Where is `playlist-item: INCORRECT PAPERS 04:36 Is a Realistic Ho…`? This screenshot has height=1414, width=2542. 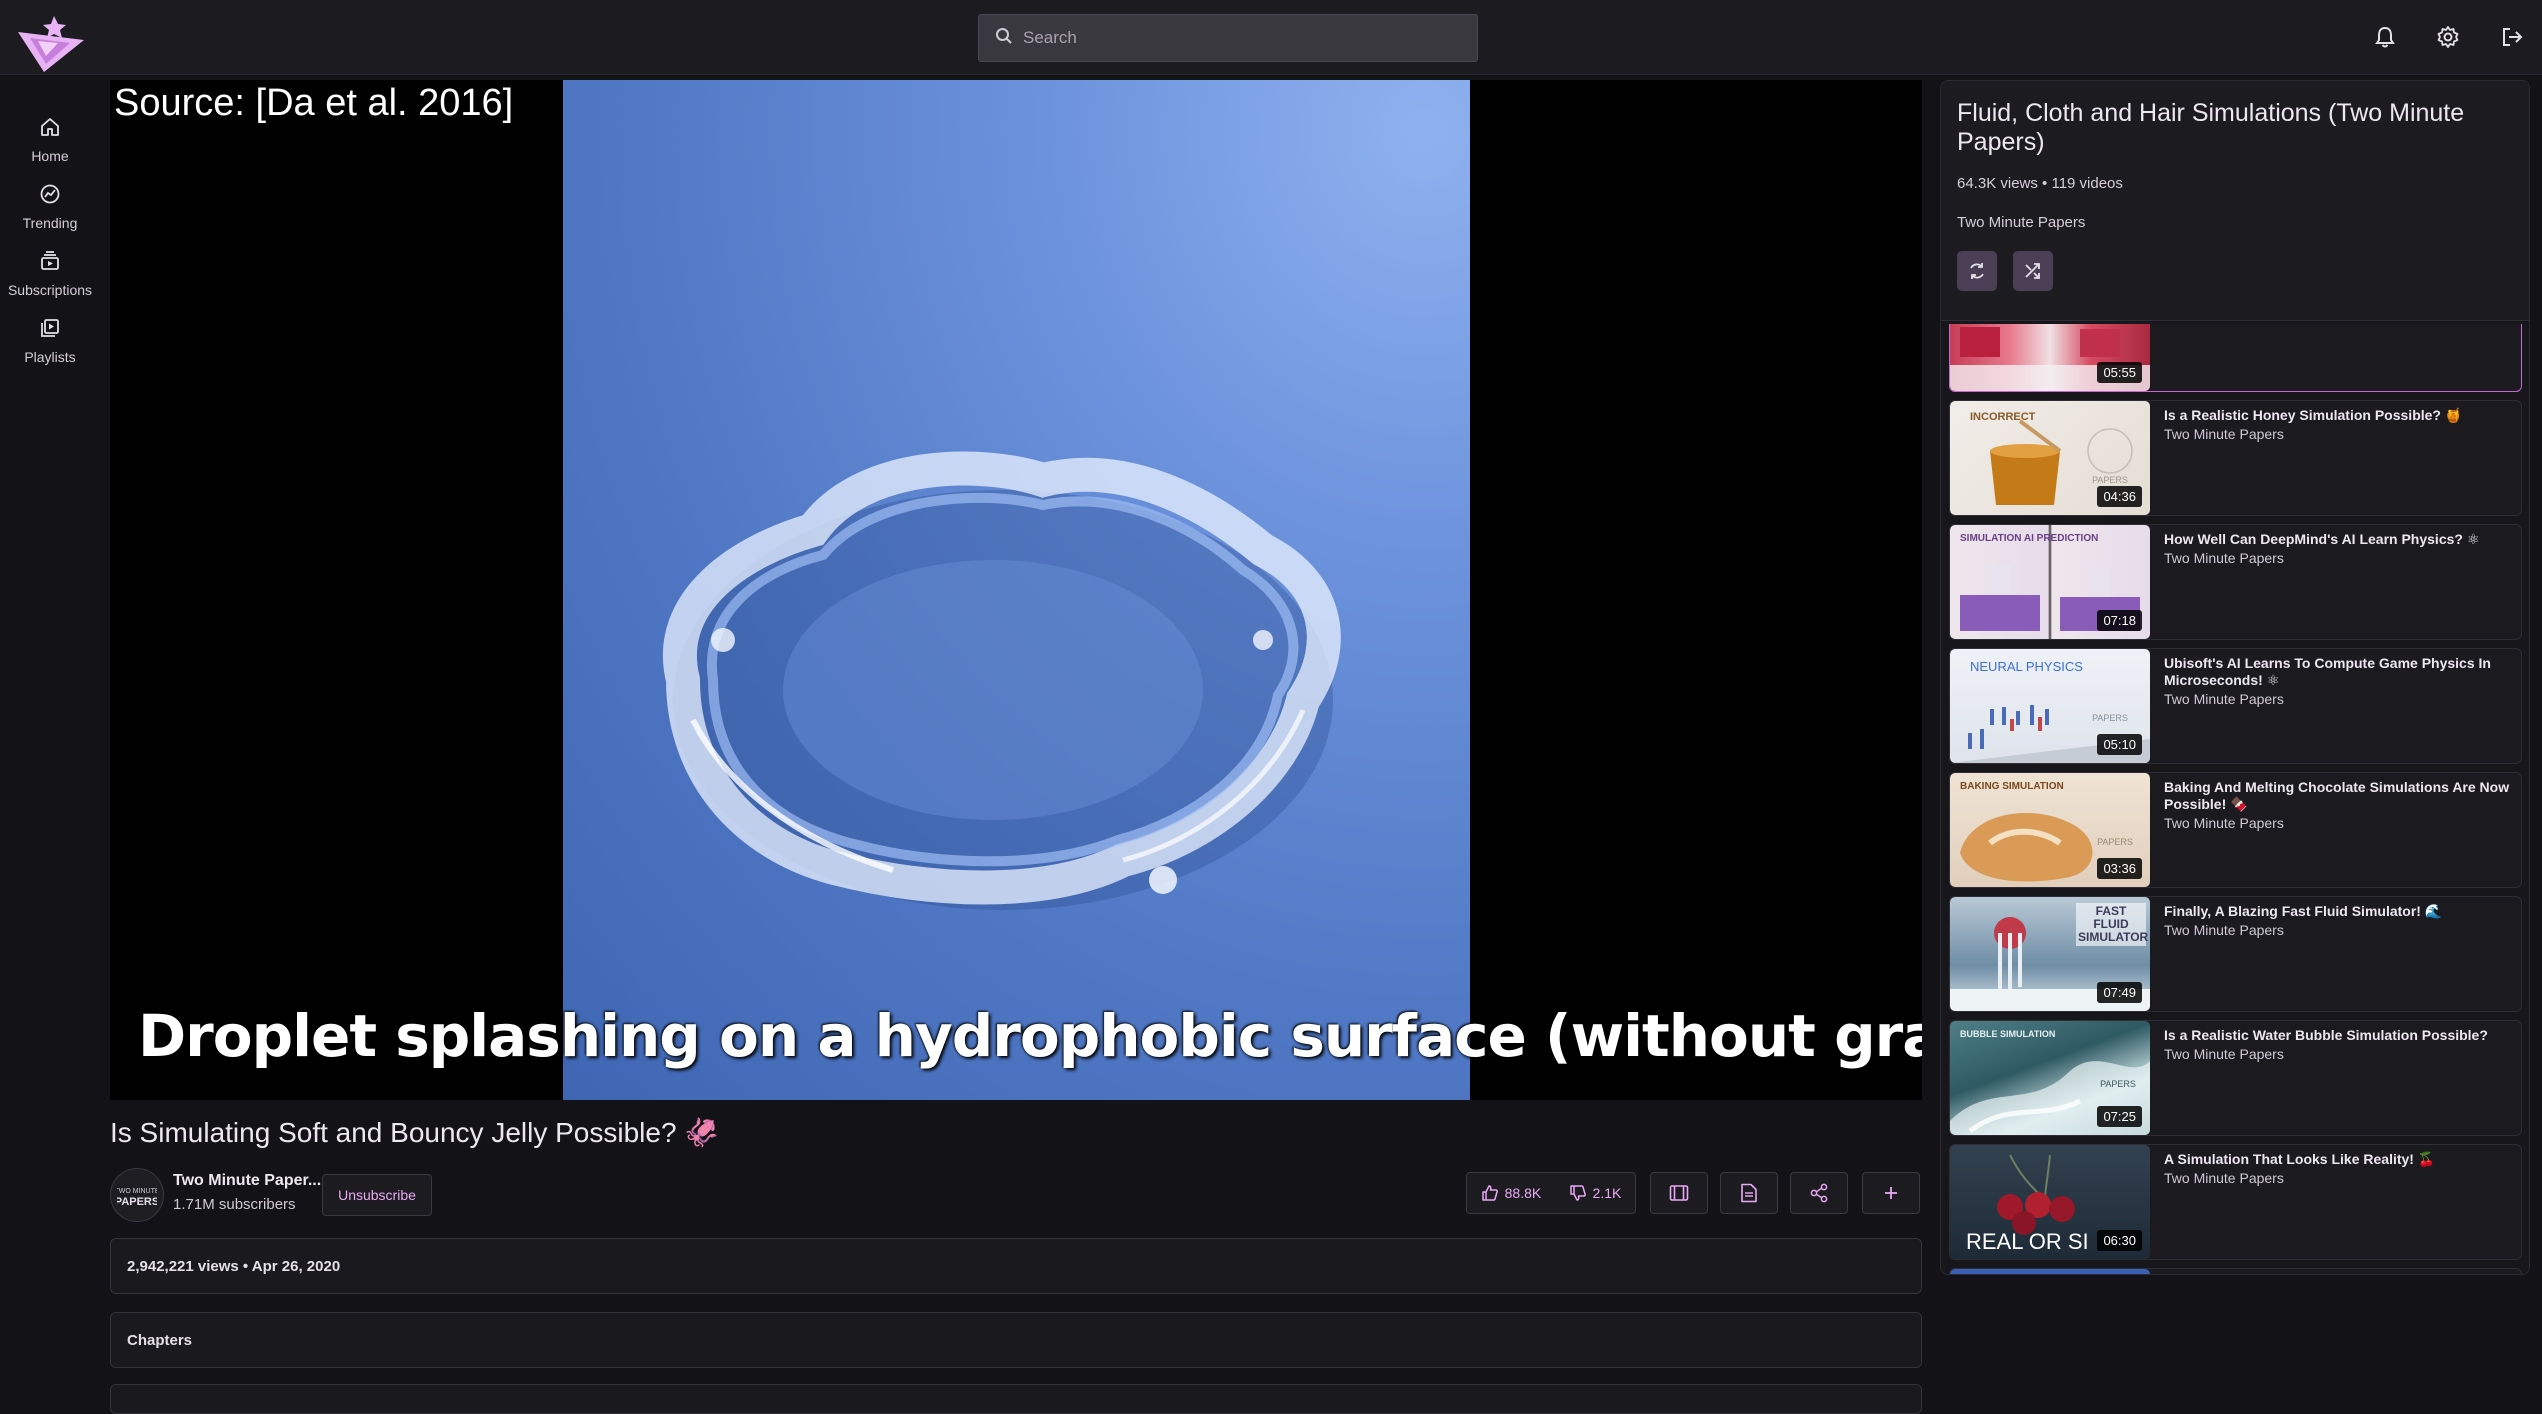
playlist-item: INCORRECT PAPERS 04:36 Is a Realistic Ho… is located at coordinates (2235, 458).